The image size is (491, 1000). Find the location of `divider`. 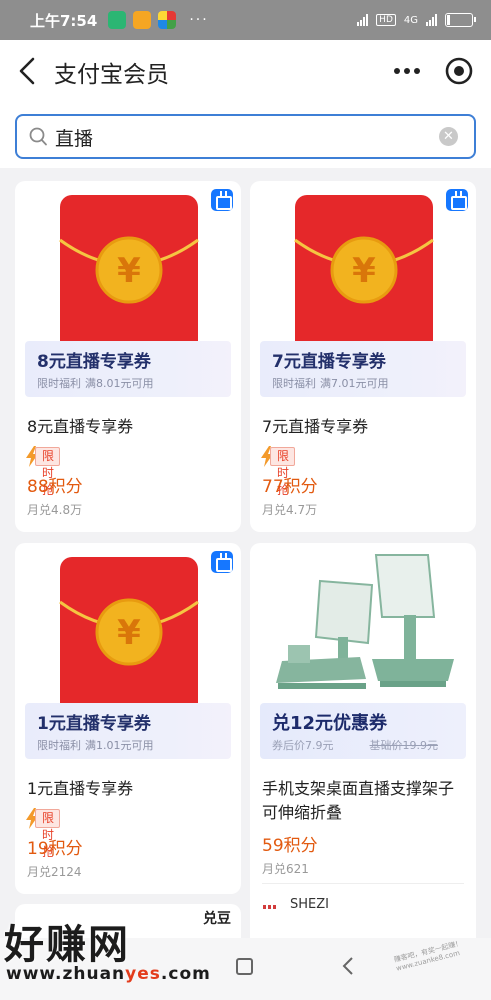

divider is located at coordinates (363, 883).